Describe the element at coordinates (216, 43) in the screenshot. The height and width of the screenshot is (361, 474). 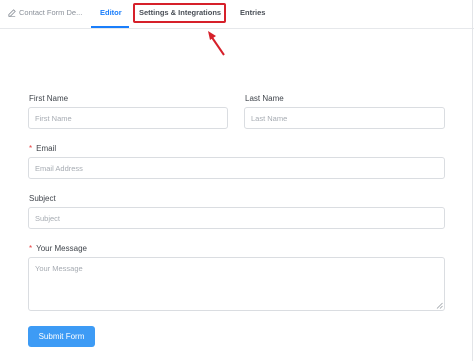
I see `annotation-arrow-icon` at that location.